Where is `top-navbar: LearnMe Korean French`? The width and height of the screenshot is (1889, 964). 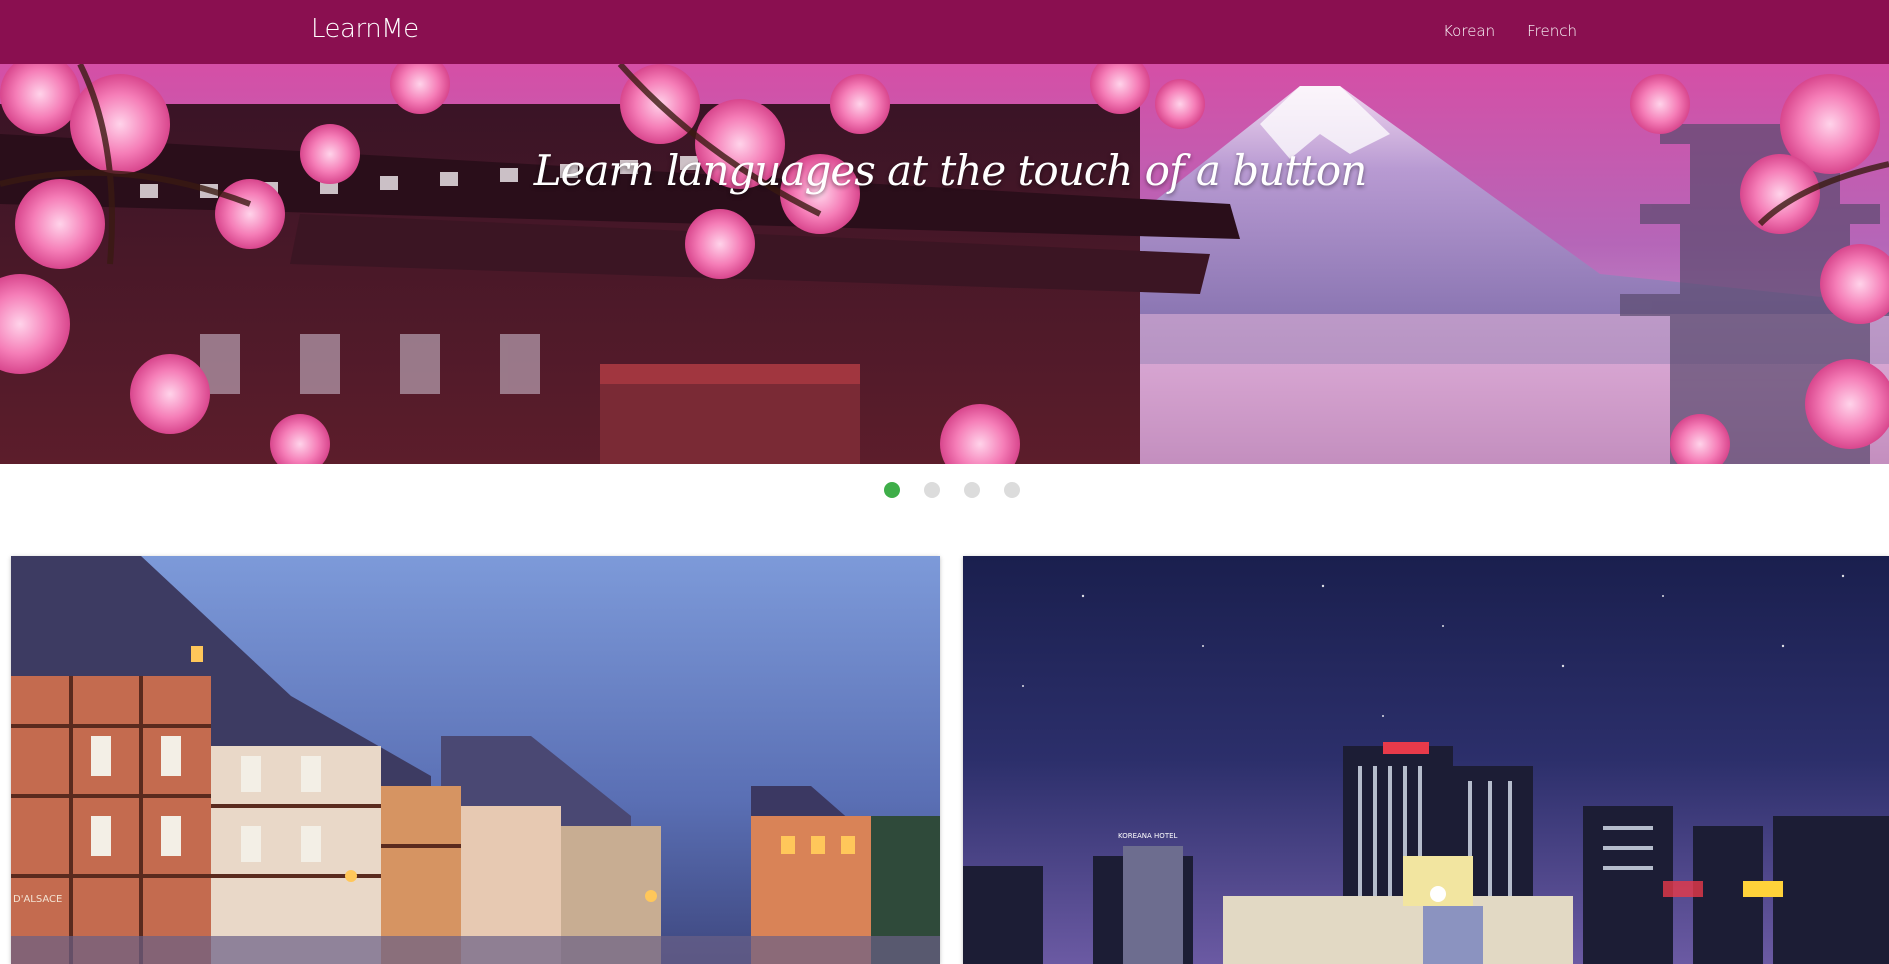 top-navbar: LearnMe Korean French is located at coordinates (944, 32).